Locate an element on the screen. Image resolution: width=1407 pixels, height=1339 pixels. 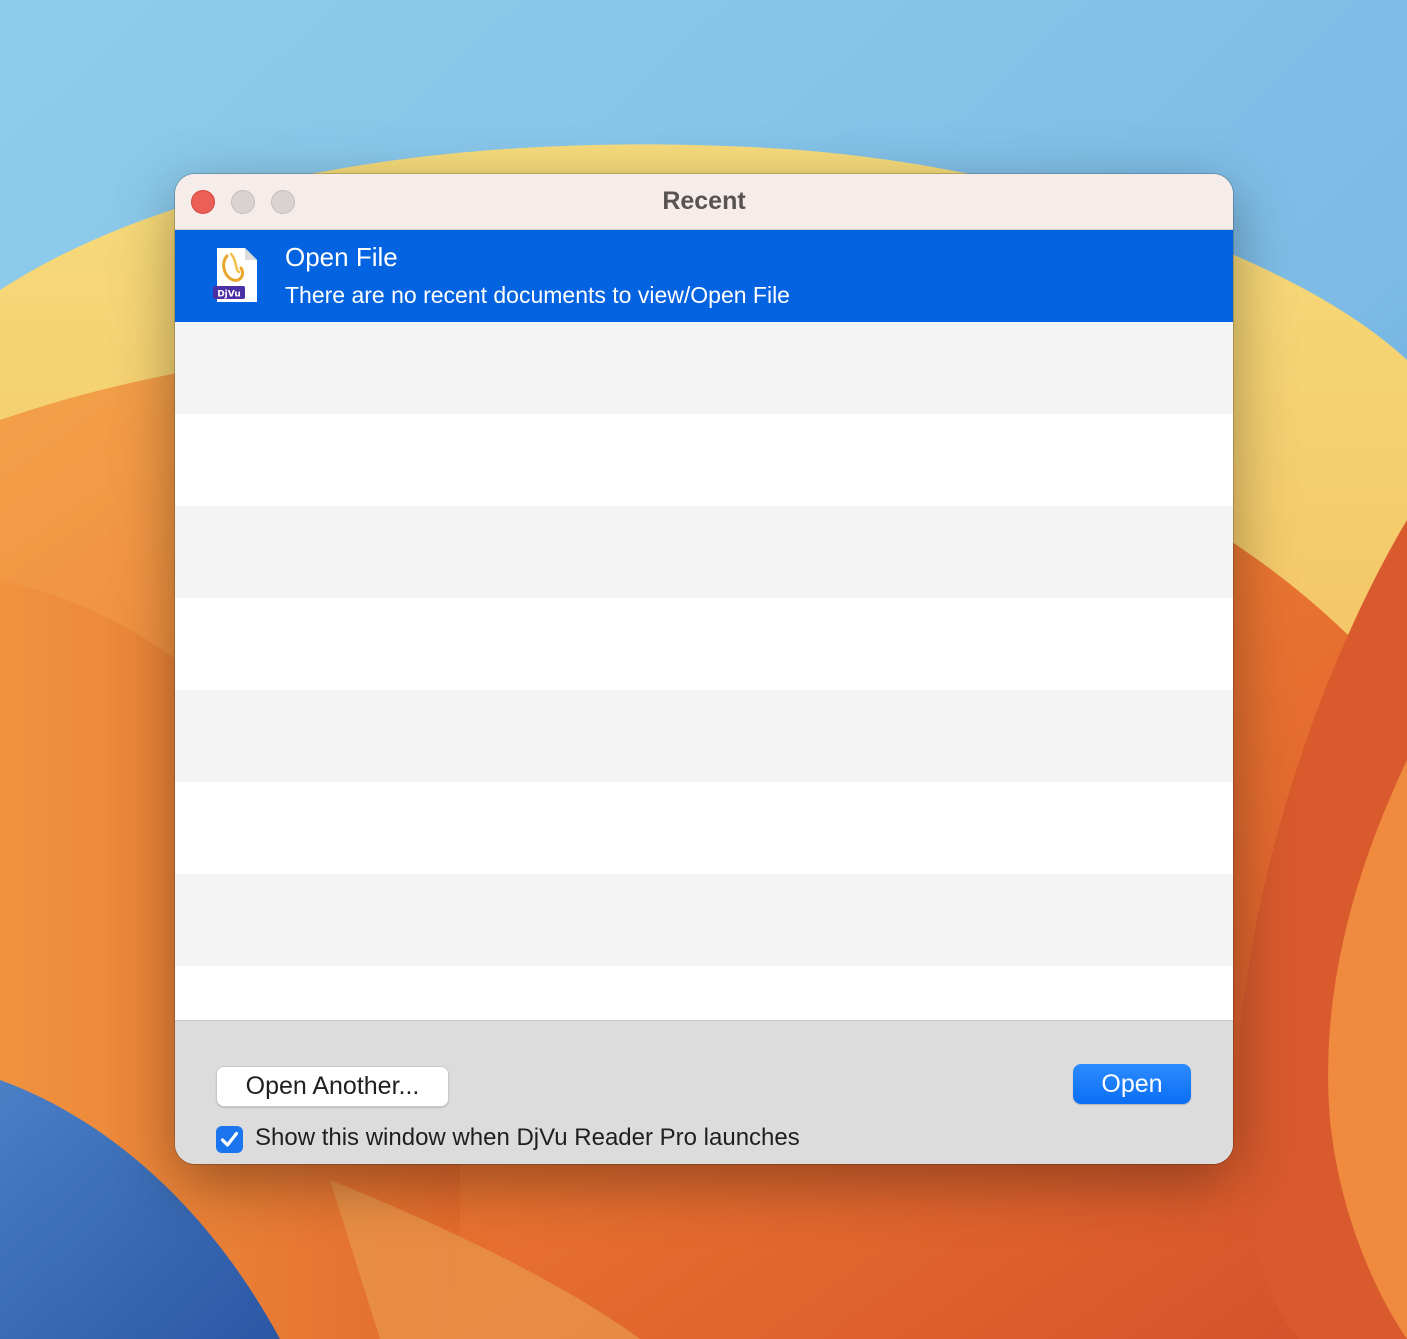
show-on-launch-checkbox is located at coordinates (229, 1139).